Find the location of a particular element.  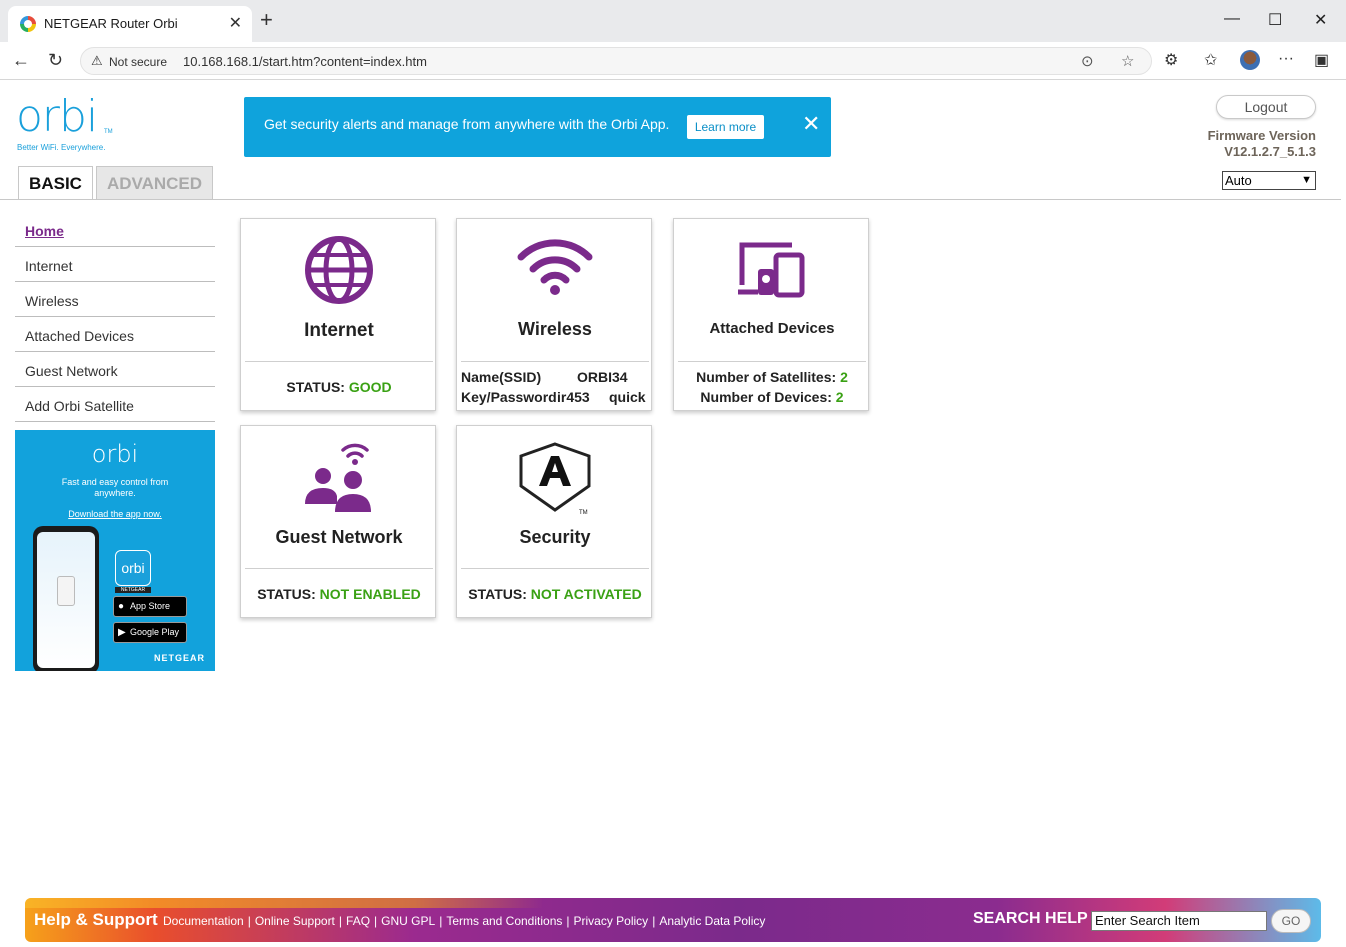

satellites-label: Number of Satellites: is located at coordinates (766, 377).